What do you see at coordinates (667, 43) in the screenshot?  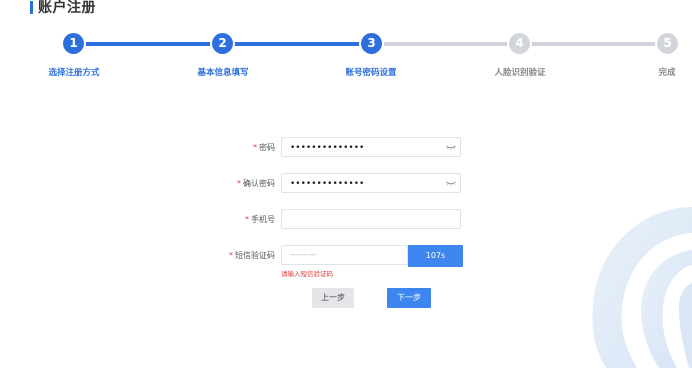 I see `step-5-circle: 5` at bounding box center [667, 43].